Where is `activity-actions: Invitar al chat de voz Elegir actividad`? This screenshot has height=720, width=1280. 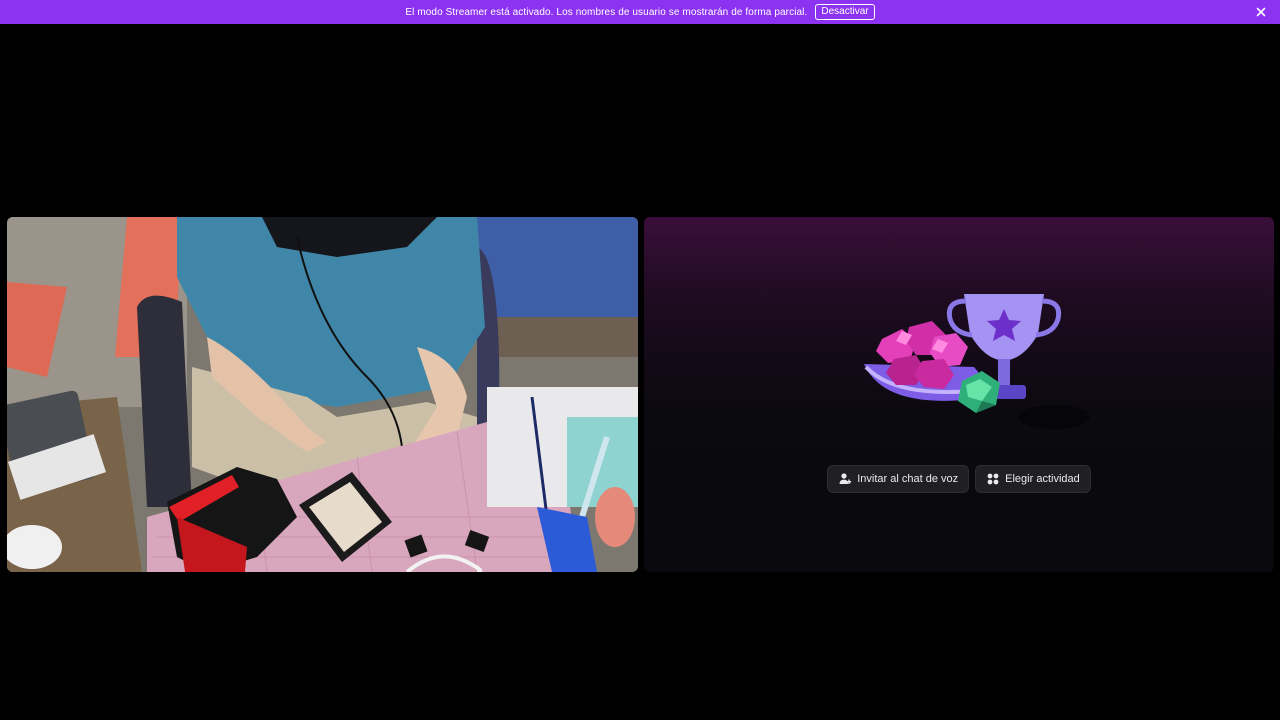
activity-actions: Invitar al chat de voz Elegir actividad is located at coordinates (959, 479).